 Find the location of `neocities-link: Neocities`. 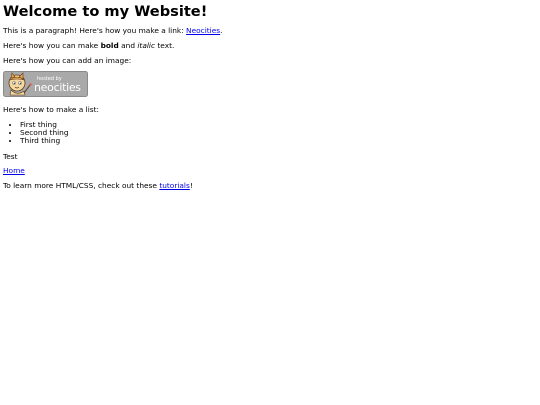

neocities-link: Neocities is located at coordinates (203, 30).